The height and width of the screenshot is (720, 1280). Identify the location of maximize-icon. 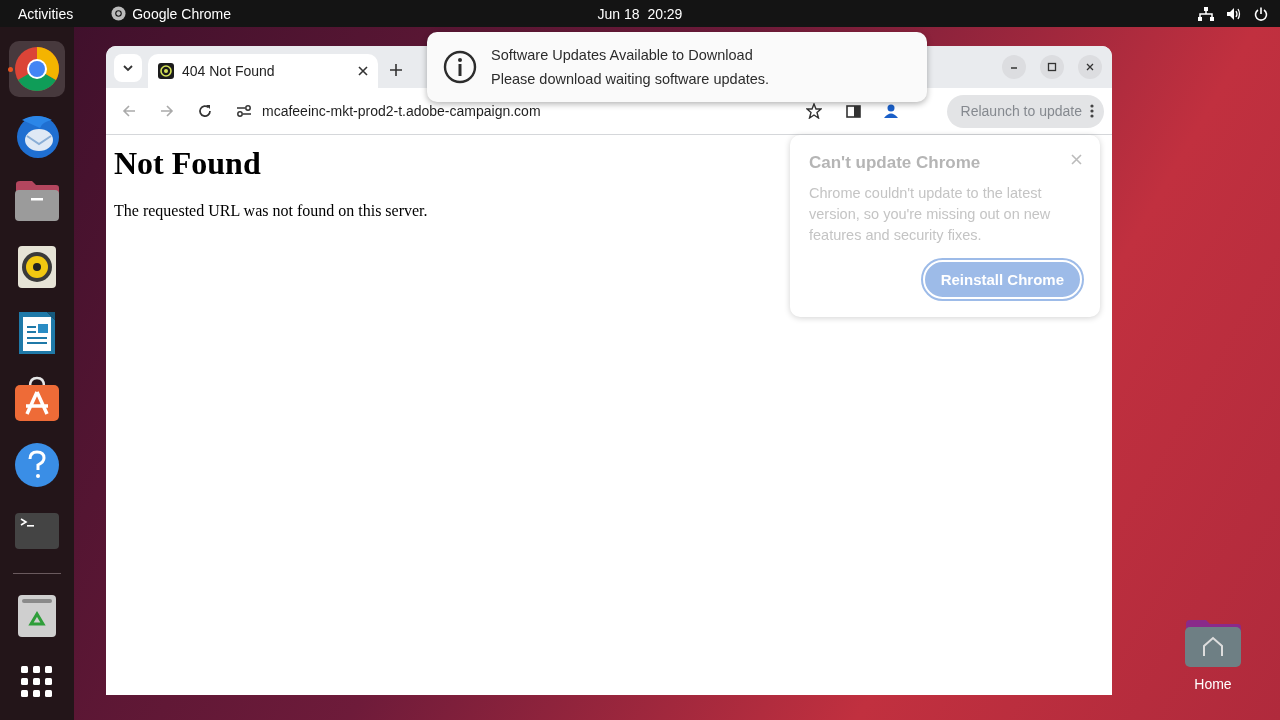
(1052, 67).